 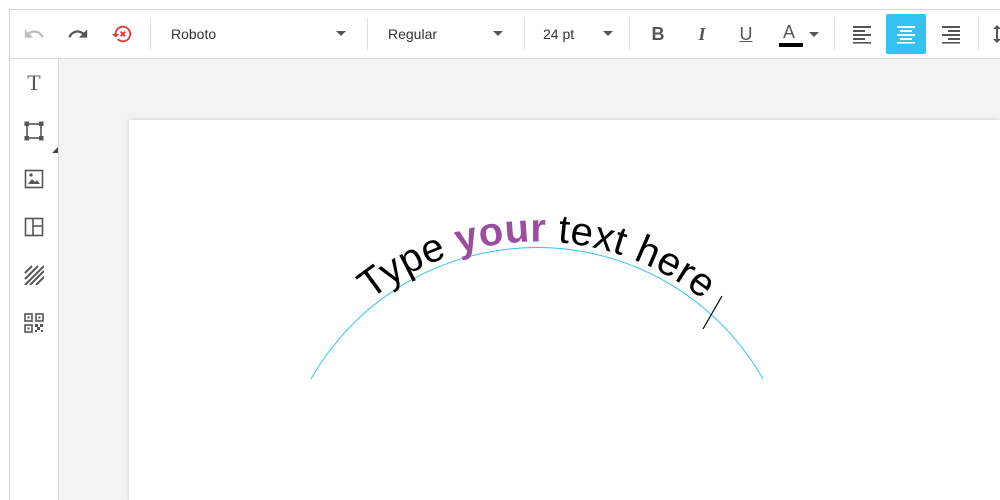 What do you see at coordinates (413, 34) in the screenshot?
I see `font-weight-value: Regular` at bounding box center [413, 34].